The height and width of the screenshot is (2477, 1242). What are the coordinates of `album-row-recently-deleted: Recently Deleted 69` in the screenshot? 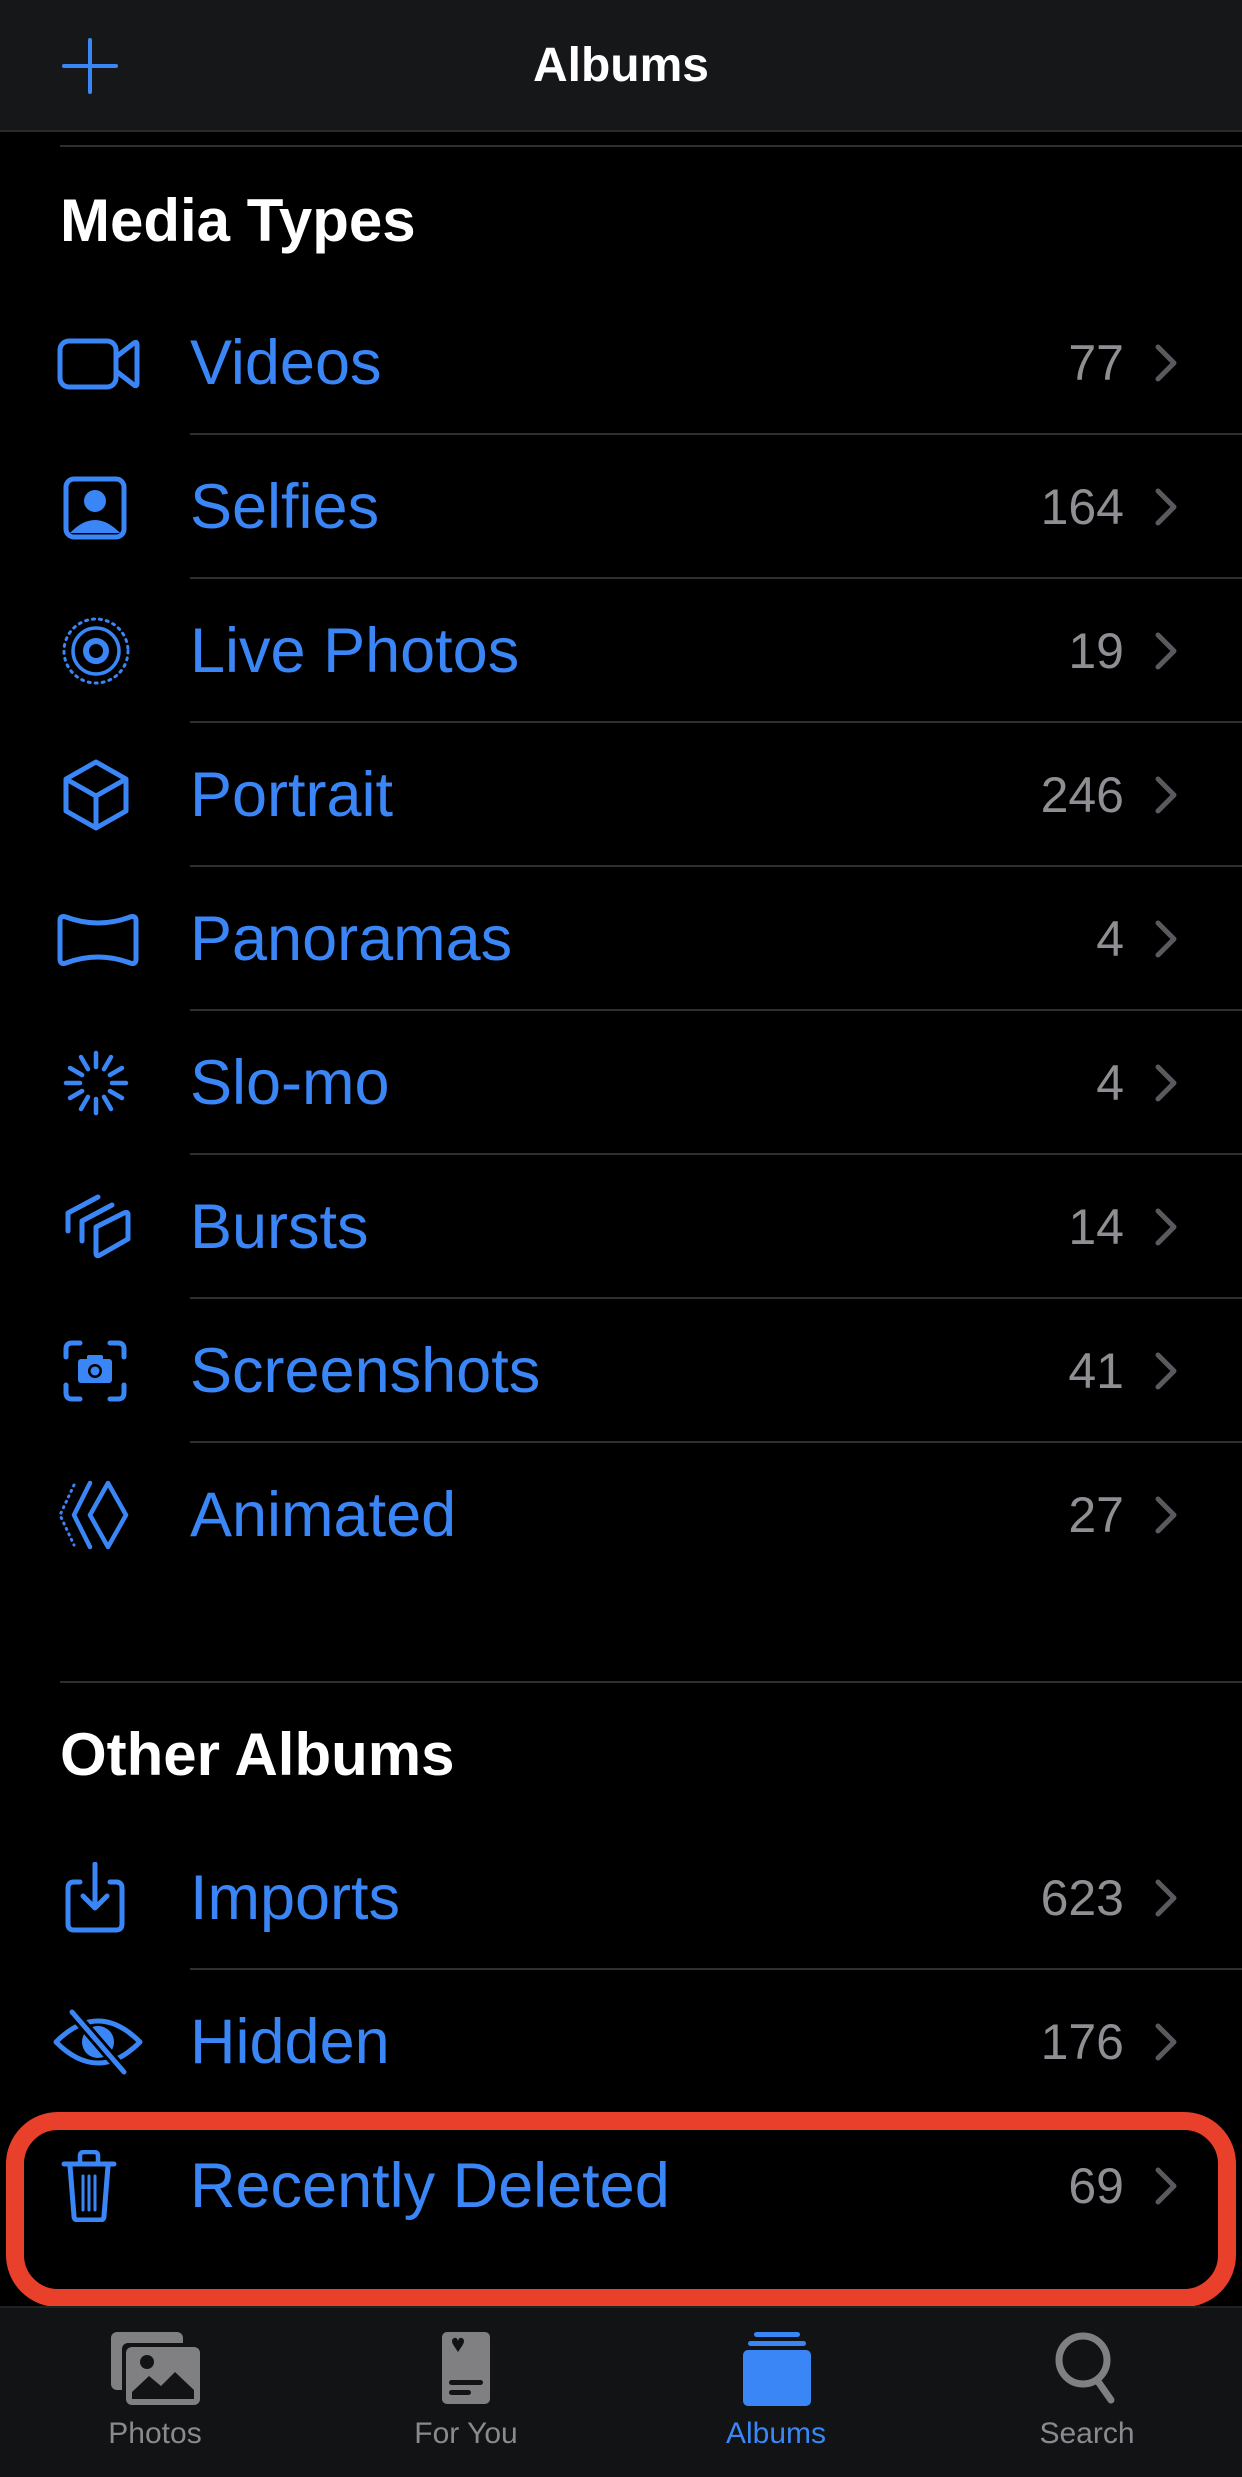 It's located at (621, 2186).